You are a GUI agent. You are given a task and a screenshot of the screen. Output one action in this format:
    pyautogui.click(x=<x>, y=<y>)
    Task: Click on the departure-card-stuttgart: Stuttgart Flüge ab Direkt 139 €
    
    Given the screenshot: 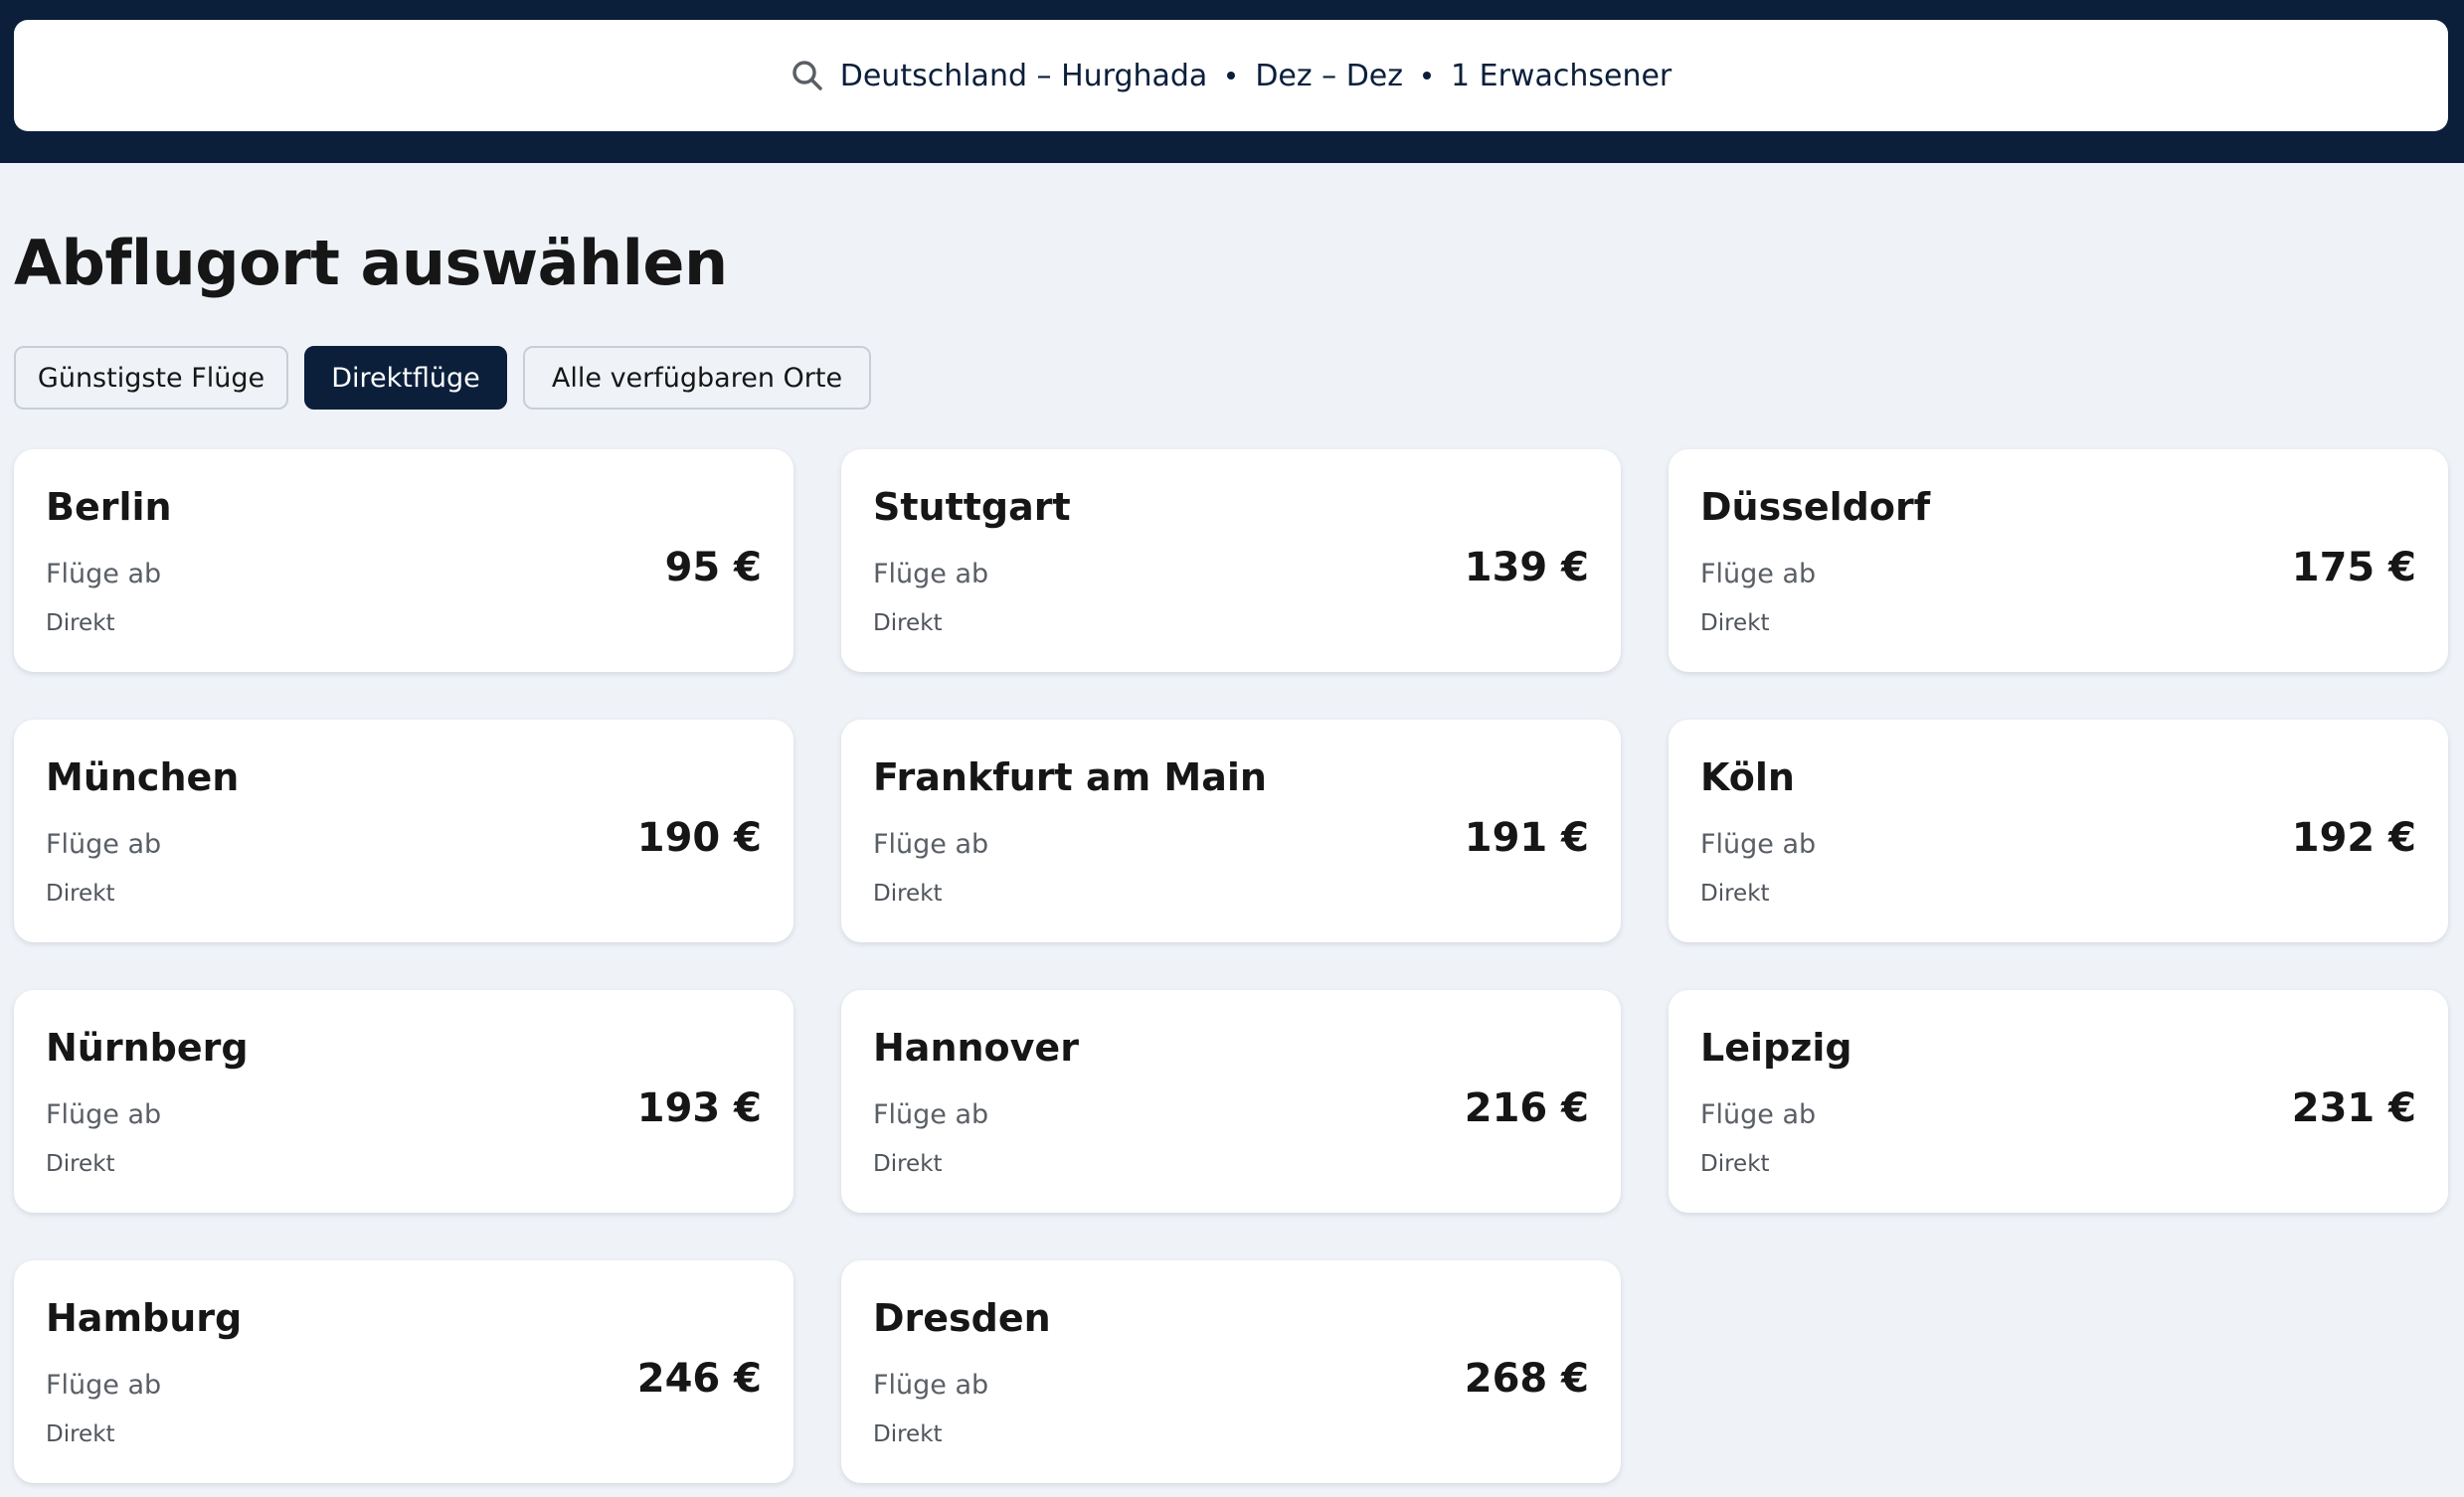 What is the action you would take?
    pyautogui.click(x=1231, y=560)
    